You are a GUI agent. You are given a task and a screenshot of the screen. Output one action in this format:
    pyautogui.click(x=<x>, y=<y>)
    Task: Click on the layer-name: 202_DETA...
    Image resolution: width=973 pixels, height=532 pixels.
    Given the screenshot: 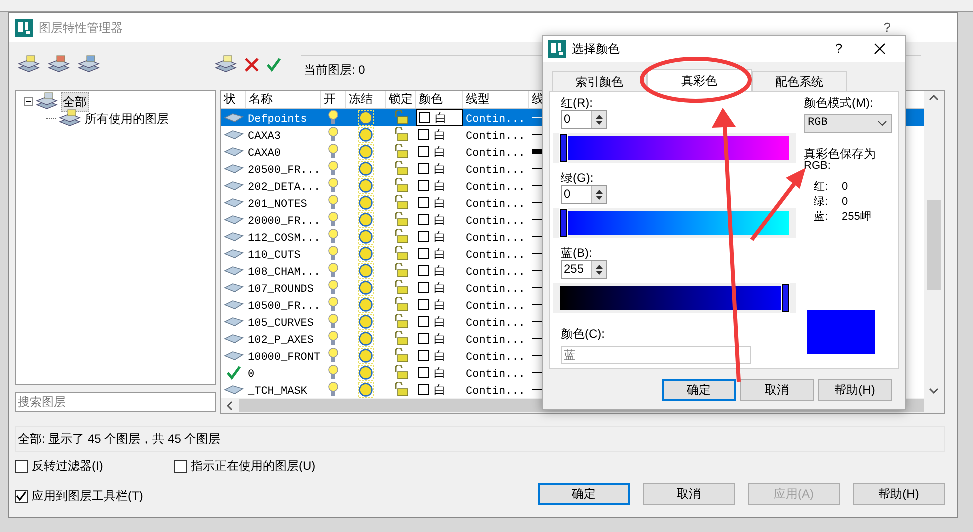 What is the action you would take?
    pyautogui.click(x=284, y=188)
    